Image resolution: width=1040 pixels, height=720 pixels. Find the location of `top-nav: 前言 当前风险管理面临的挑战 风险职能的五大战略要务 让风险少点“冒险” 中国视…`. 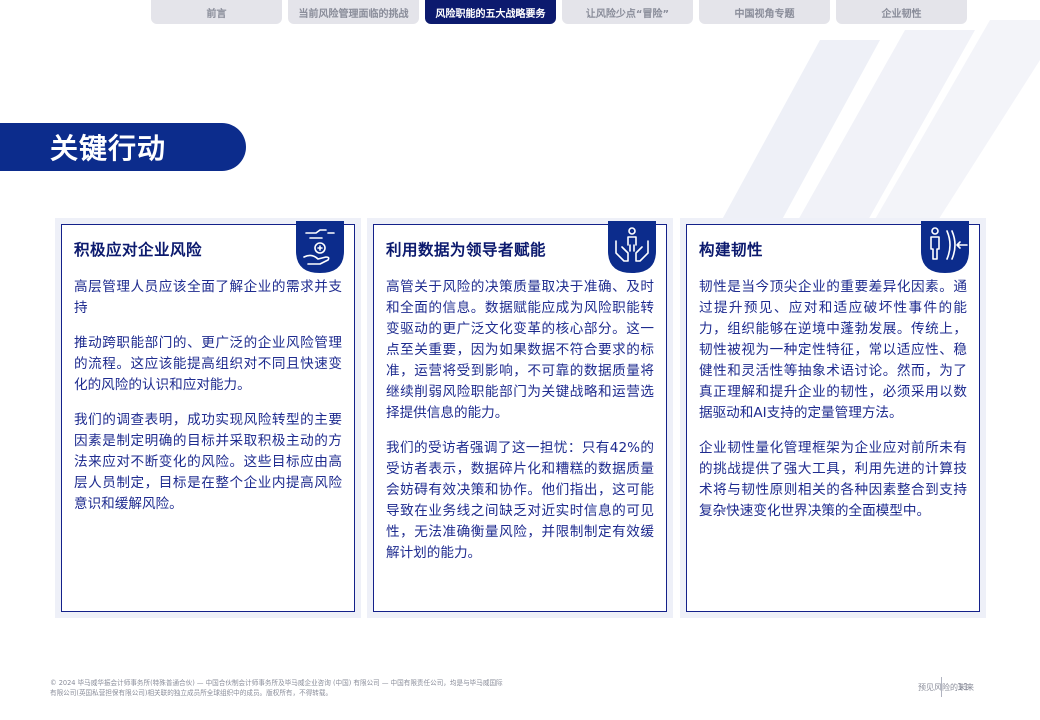

top-nav: 前言 当前风险管理面临的挑战 风险职能的五大战略要务 让风险少点“冒险” 中国视… is located at coordinates (559, 12).